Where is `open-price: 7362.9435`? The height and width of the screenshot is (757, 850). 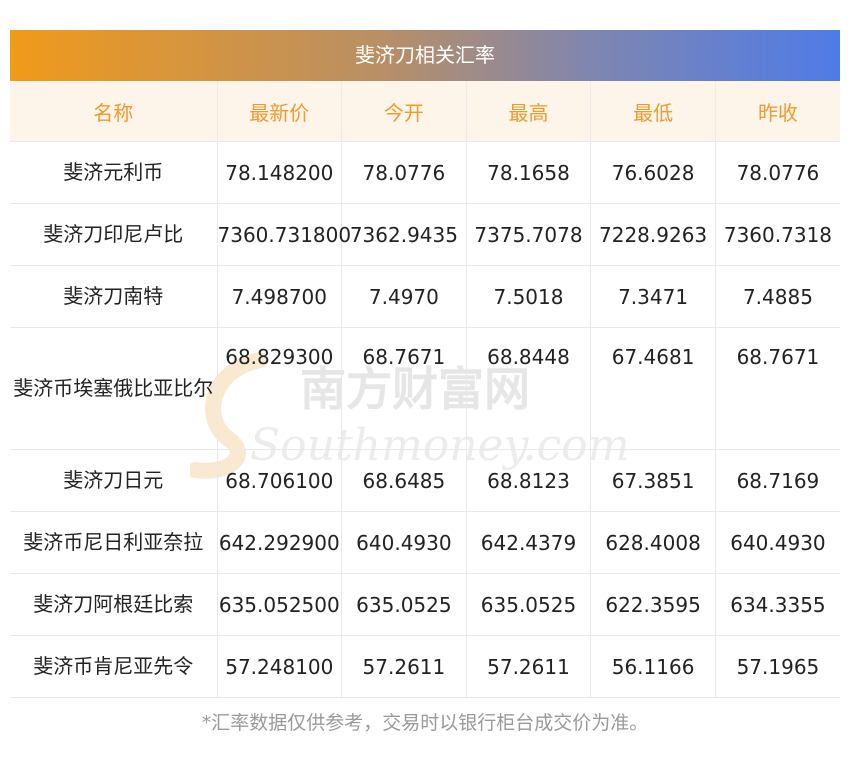 open-price: 7362.9435 is located at coordinates (404, 234).